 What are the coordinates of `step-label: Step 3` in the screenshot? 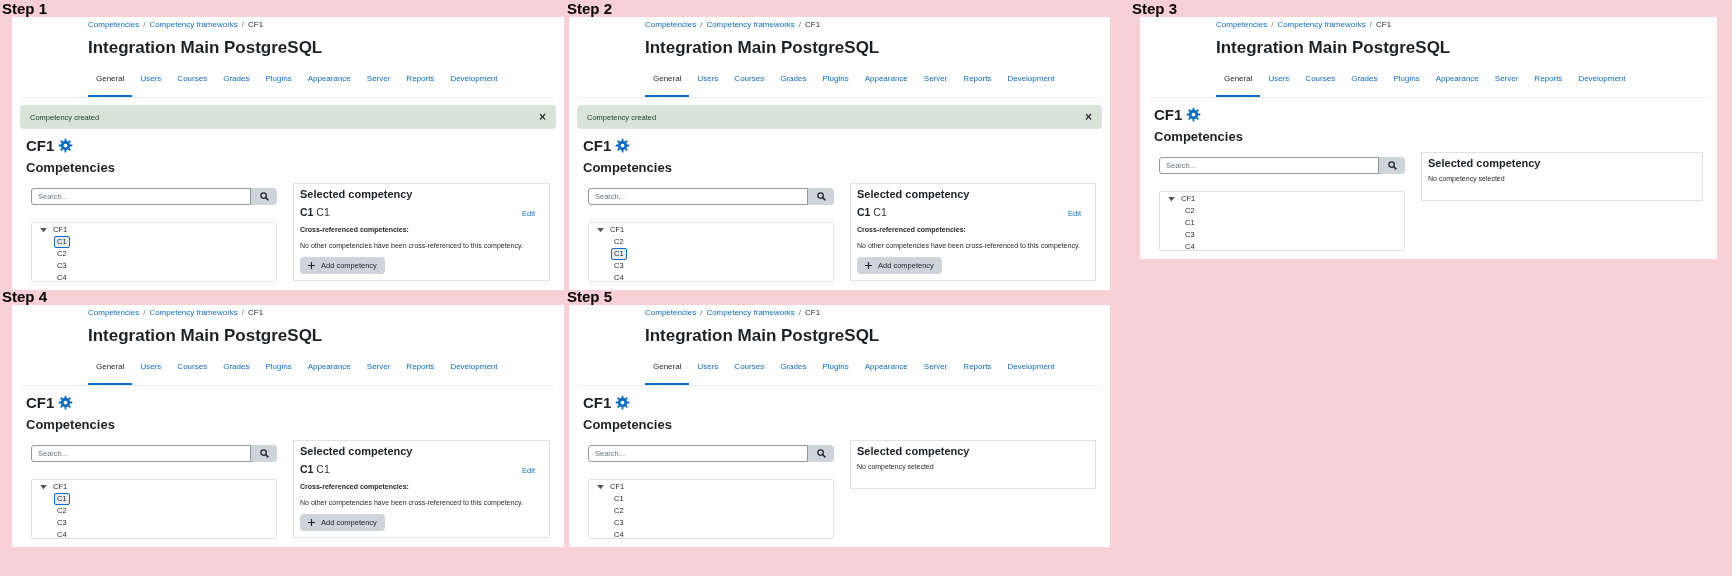 It's located at (1154, 8).